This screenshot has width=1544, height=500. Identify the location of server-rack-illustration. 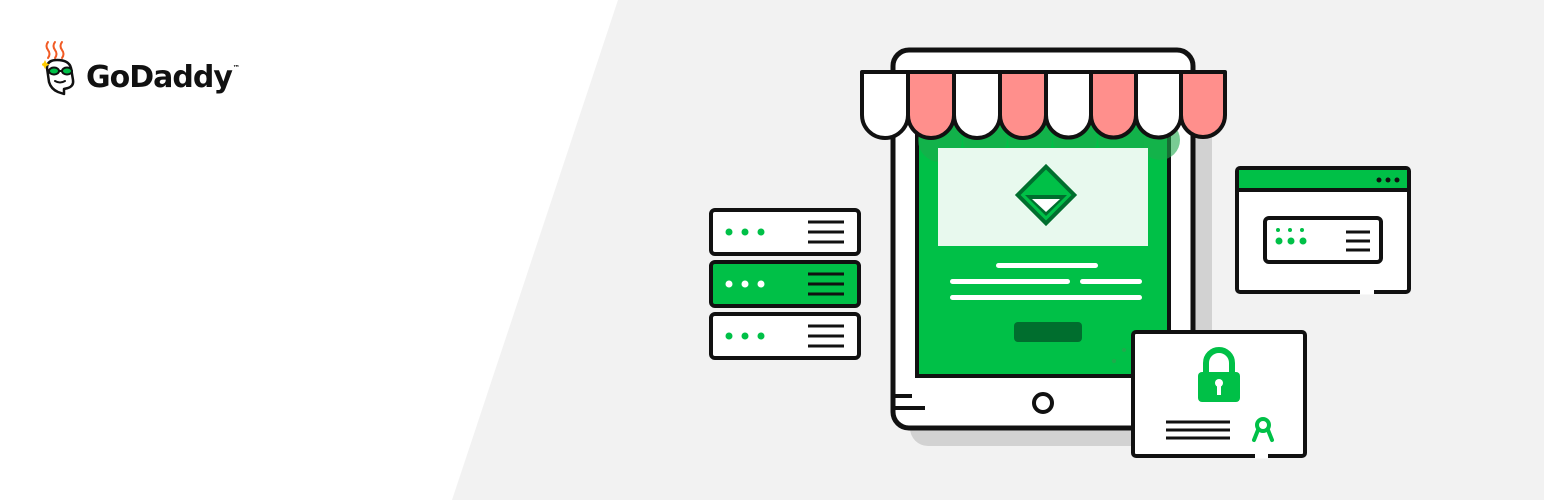
(785, 284).